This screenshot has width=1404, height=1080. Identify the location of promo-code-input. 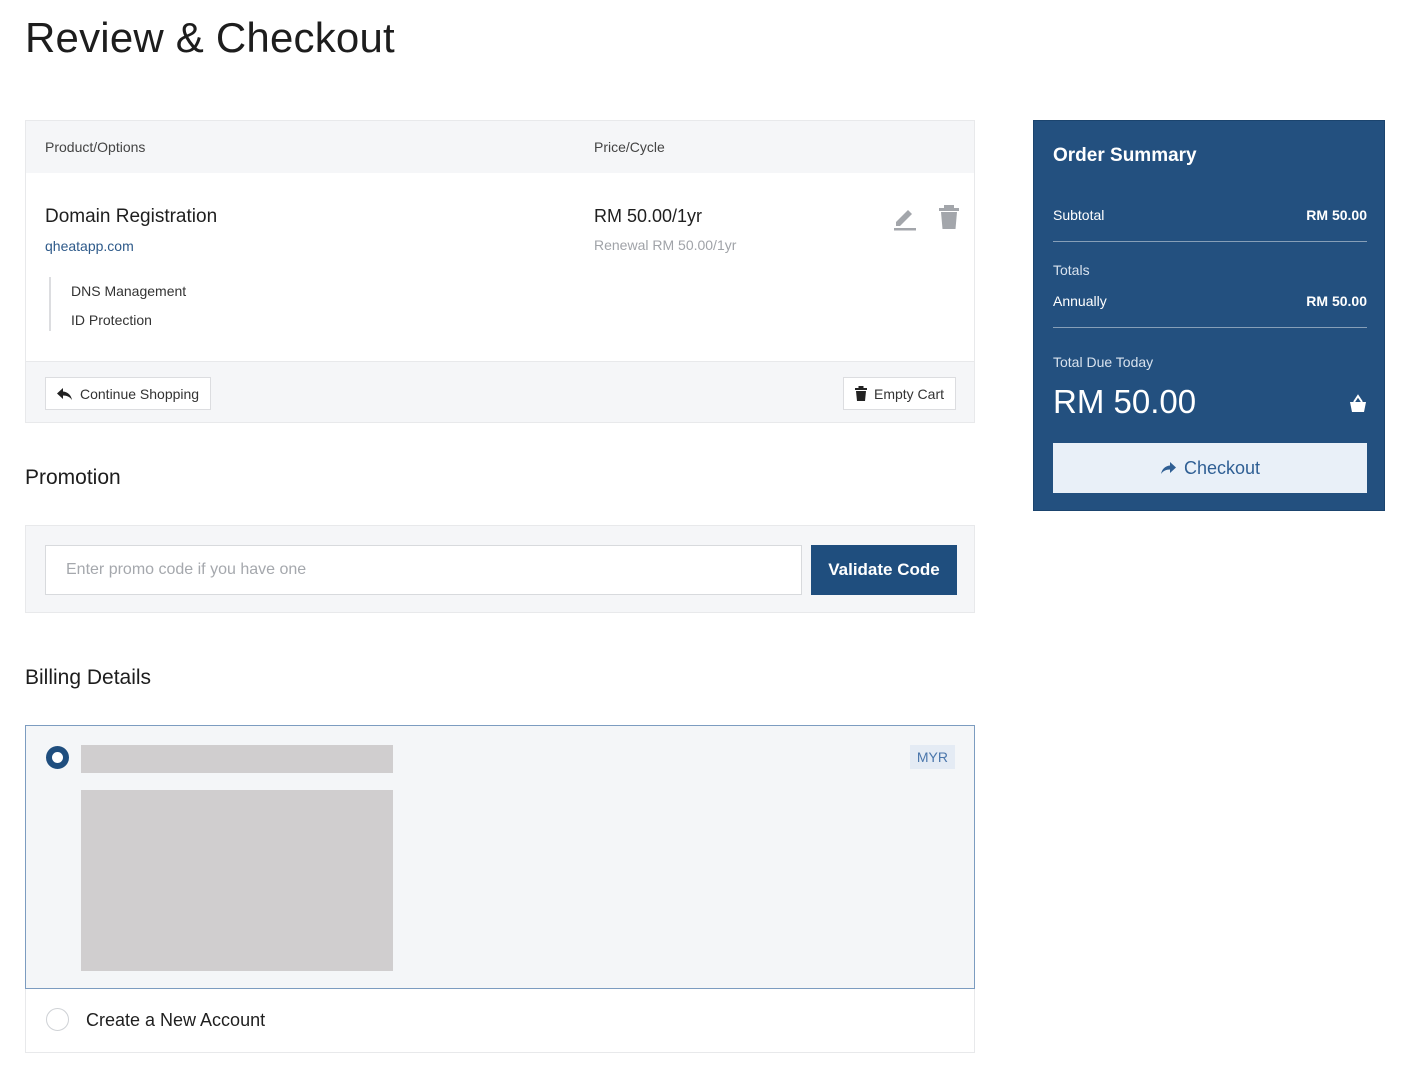
(423, 570).